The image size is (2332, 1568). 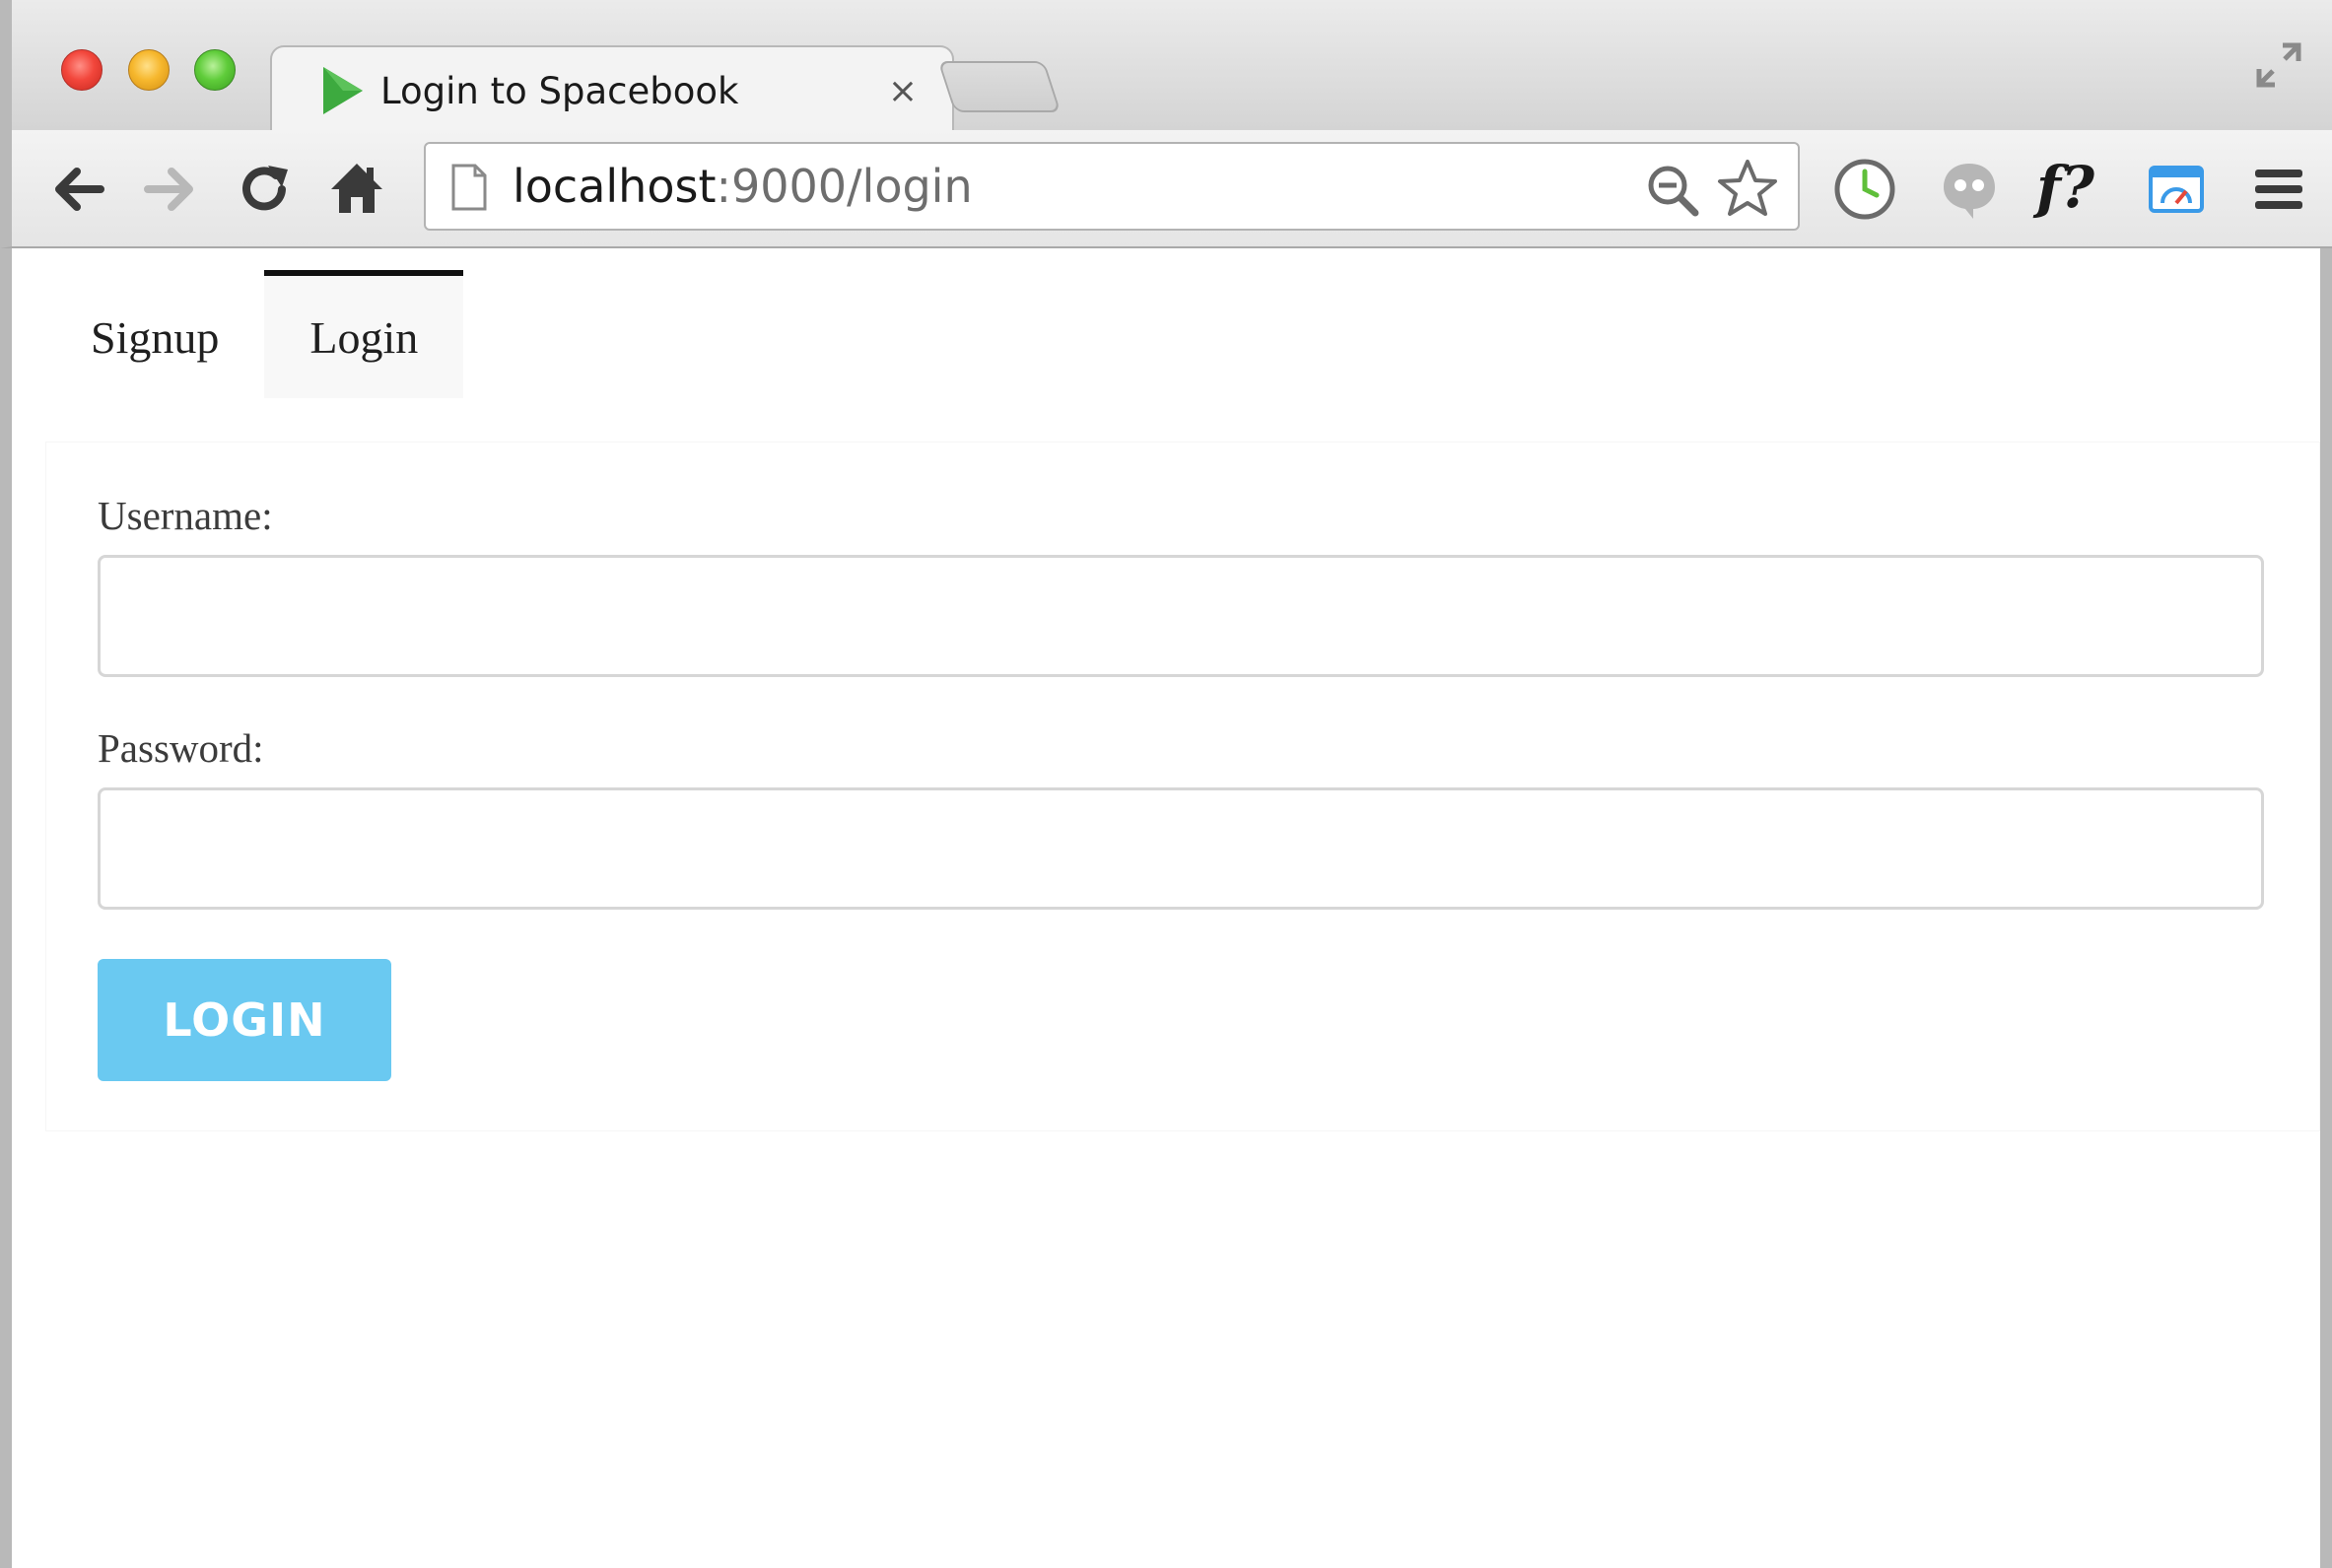 I want to click on star-icon, so click(x=1748, y=188).